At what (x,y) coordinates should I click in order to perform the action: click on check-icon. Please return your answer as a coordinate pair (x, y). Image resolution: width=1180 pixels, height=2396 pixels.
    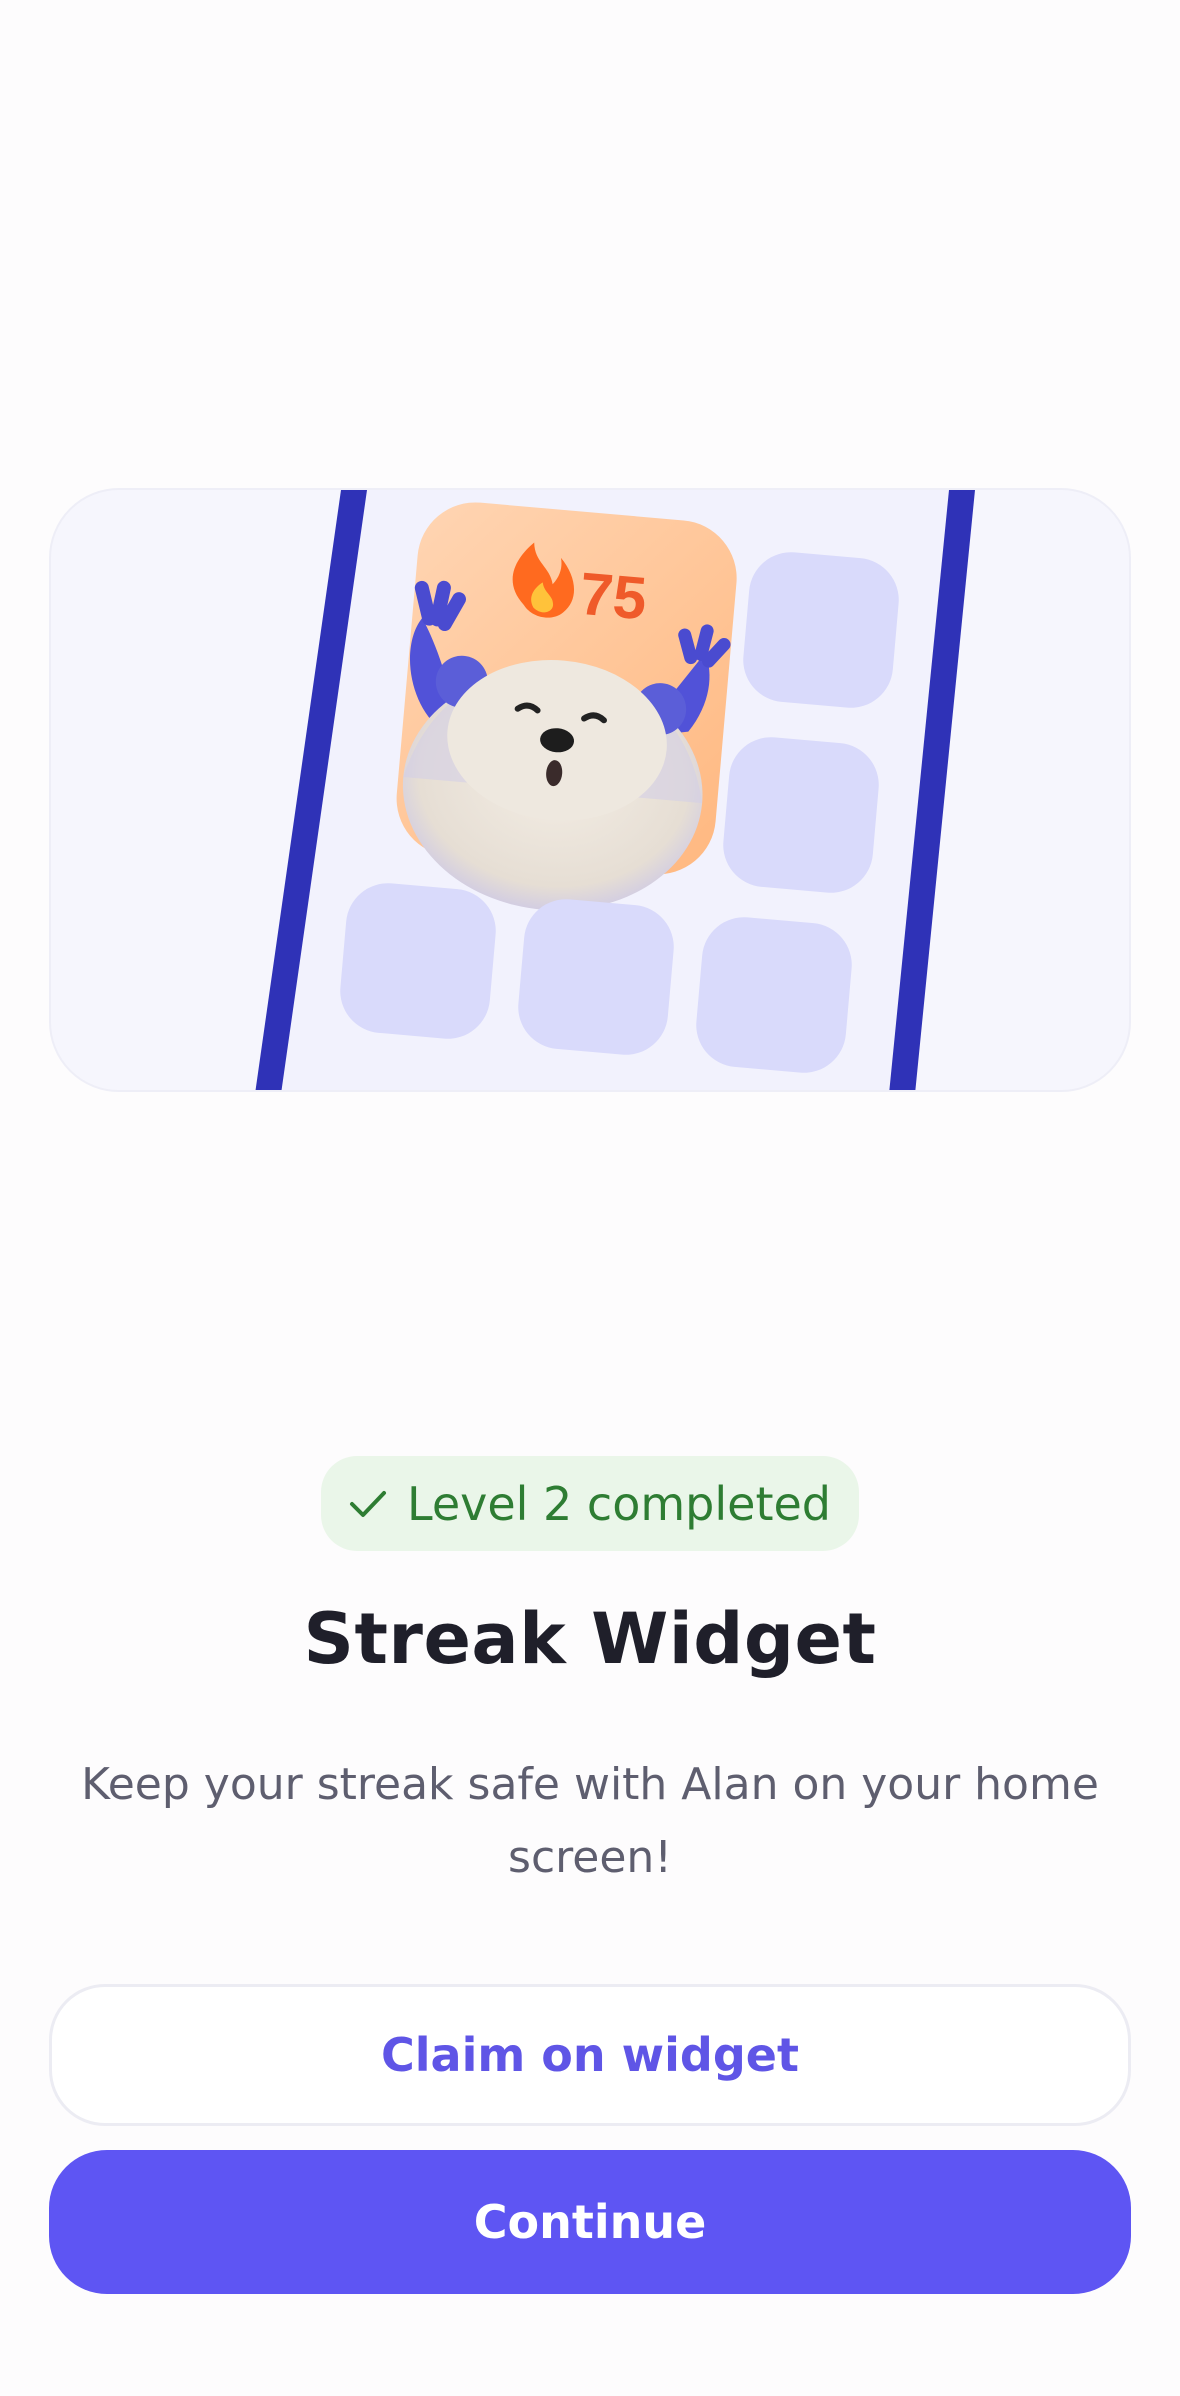
    Looking at the image, I should click on (368, 1504).